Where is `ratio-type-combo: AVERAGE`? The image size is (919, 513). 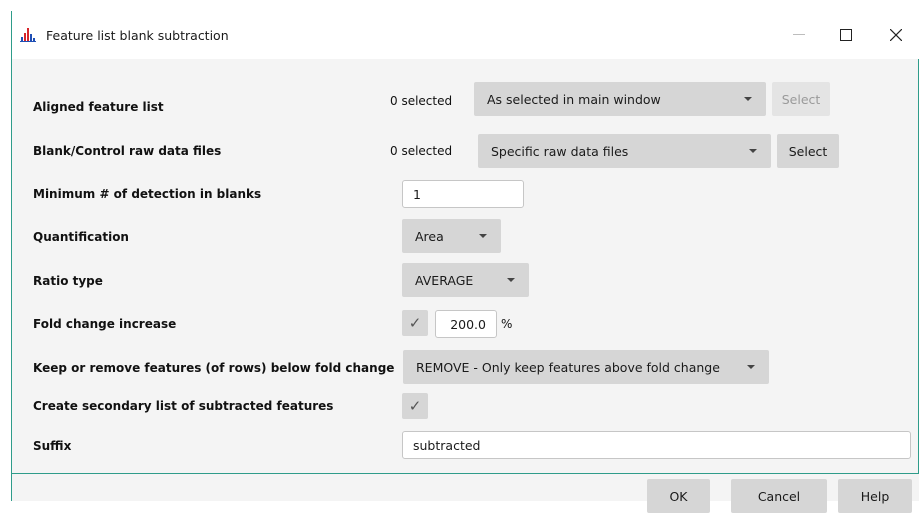 ratio-type-combo: AVERAGE is located at coordinates (465, 280).